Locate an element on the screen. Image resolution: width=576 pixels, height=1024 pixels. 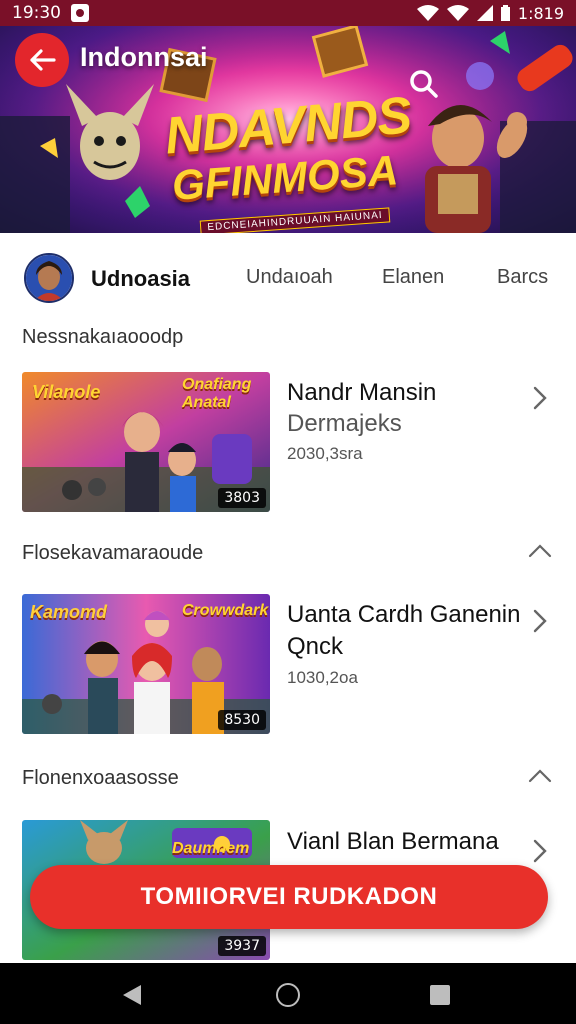
thumbnail-label-2b: Crowwdark is located at coordinates (225, 610).